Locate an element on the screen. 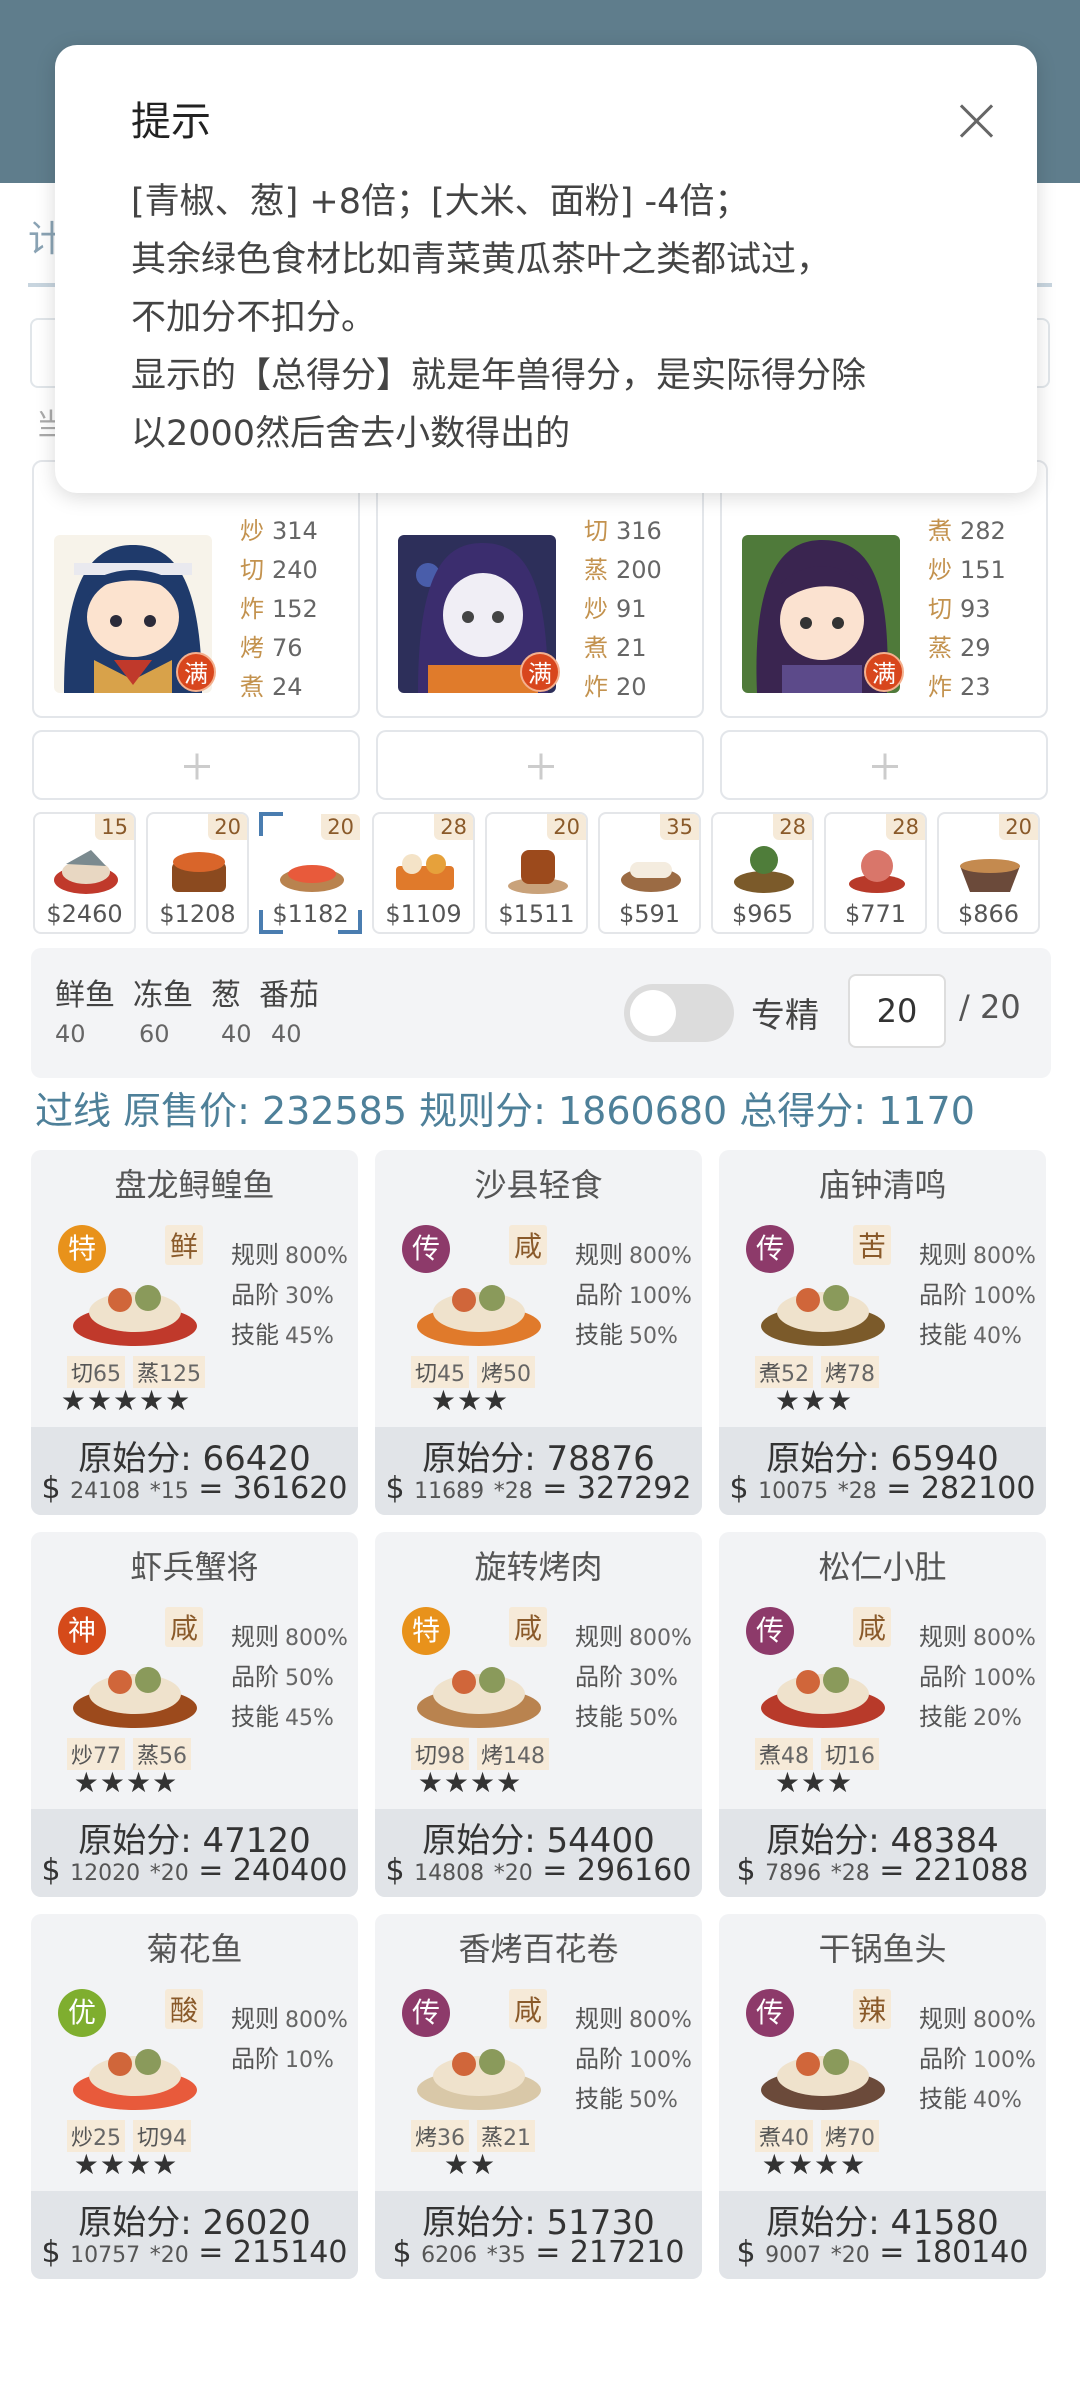 The image size is (1080, 2400). add-row is located at coordinates (540, 765).